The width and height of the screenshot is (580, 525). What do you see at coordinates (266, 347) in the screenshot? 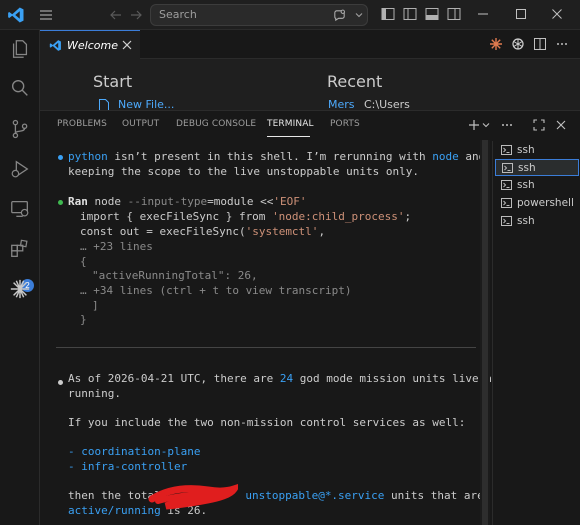
I see `divider` at bounding box center [266, 347].